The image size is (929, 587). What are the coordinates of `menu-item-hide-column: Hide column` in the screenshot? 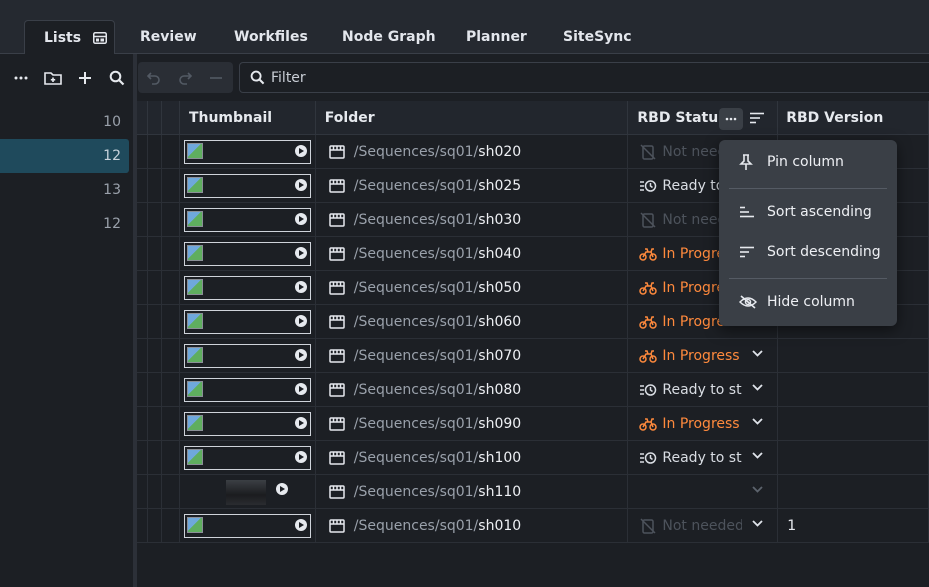 It's located at (808, 302).